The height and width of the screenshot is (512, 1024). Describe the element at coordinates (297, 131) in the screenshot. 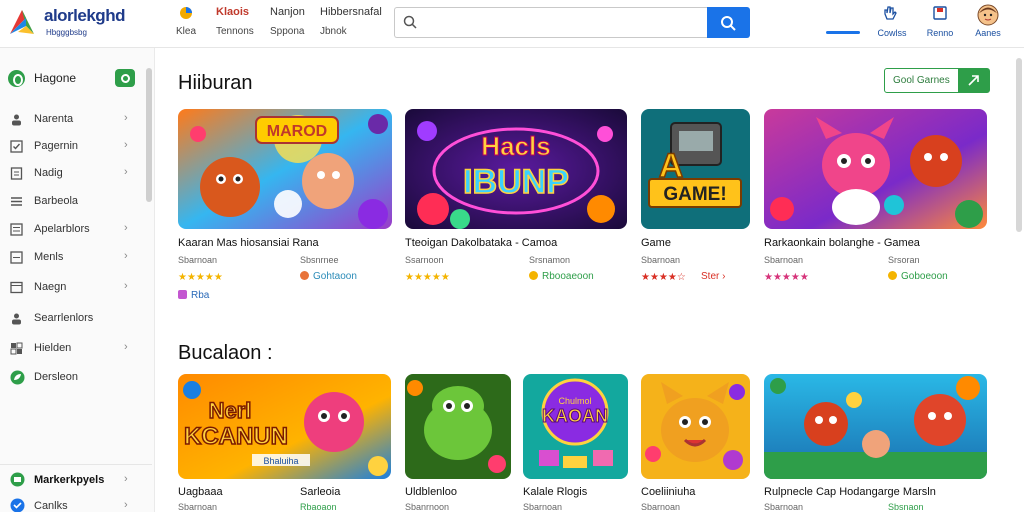

I see `thumb-text: MAROD` at that location.